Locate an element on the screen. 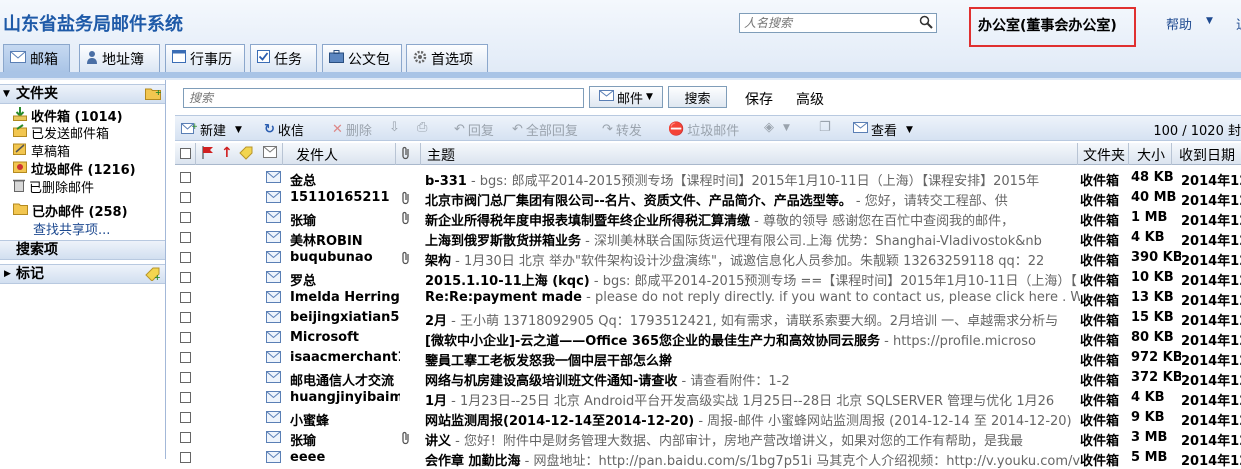 This screenshot has width=1241, height=469. column-date: 收到日期 is located at coordinates (1207, 155).